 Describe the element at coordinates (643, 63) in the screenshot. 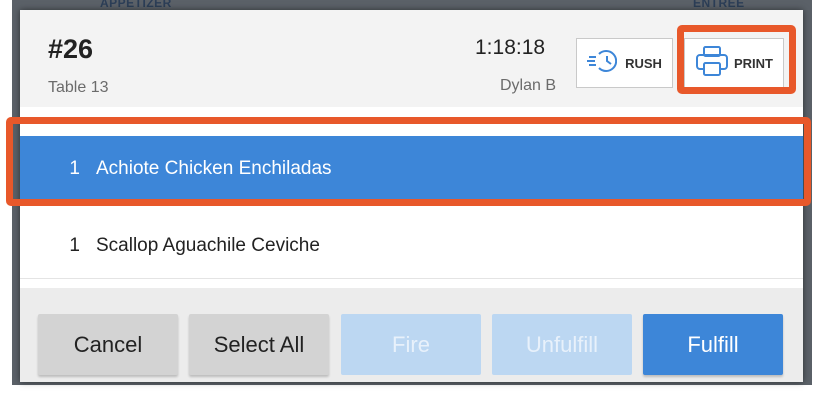

I see `rush-label: RUSH` at that location.